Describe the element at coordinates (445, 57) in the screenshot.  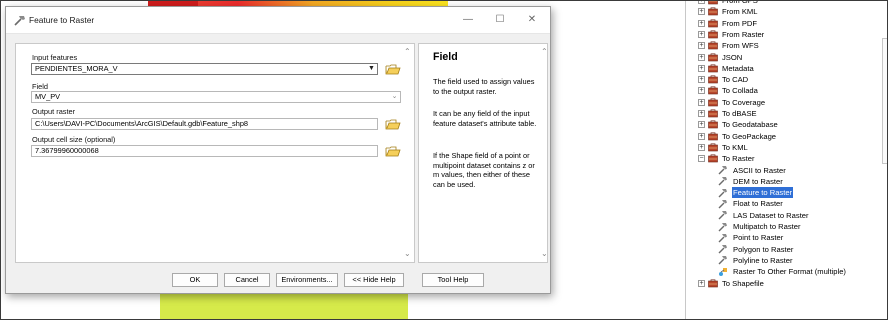
I see `help-title: Field` at that location.